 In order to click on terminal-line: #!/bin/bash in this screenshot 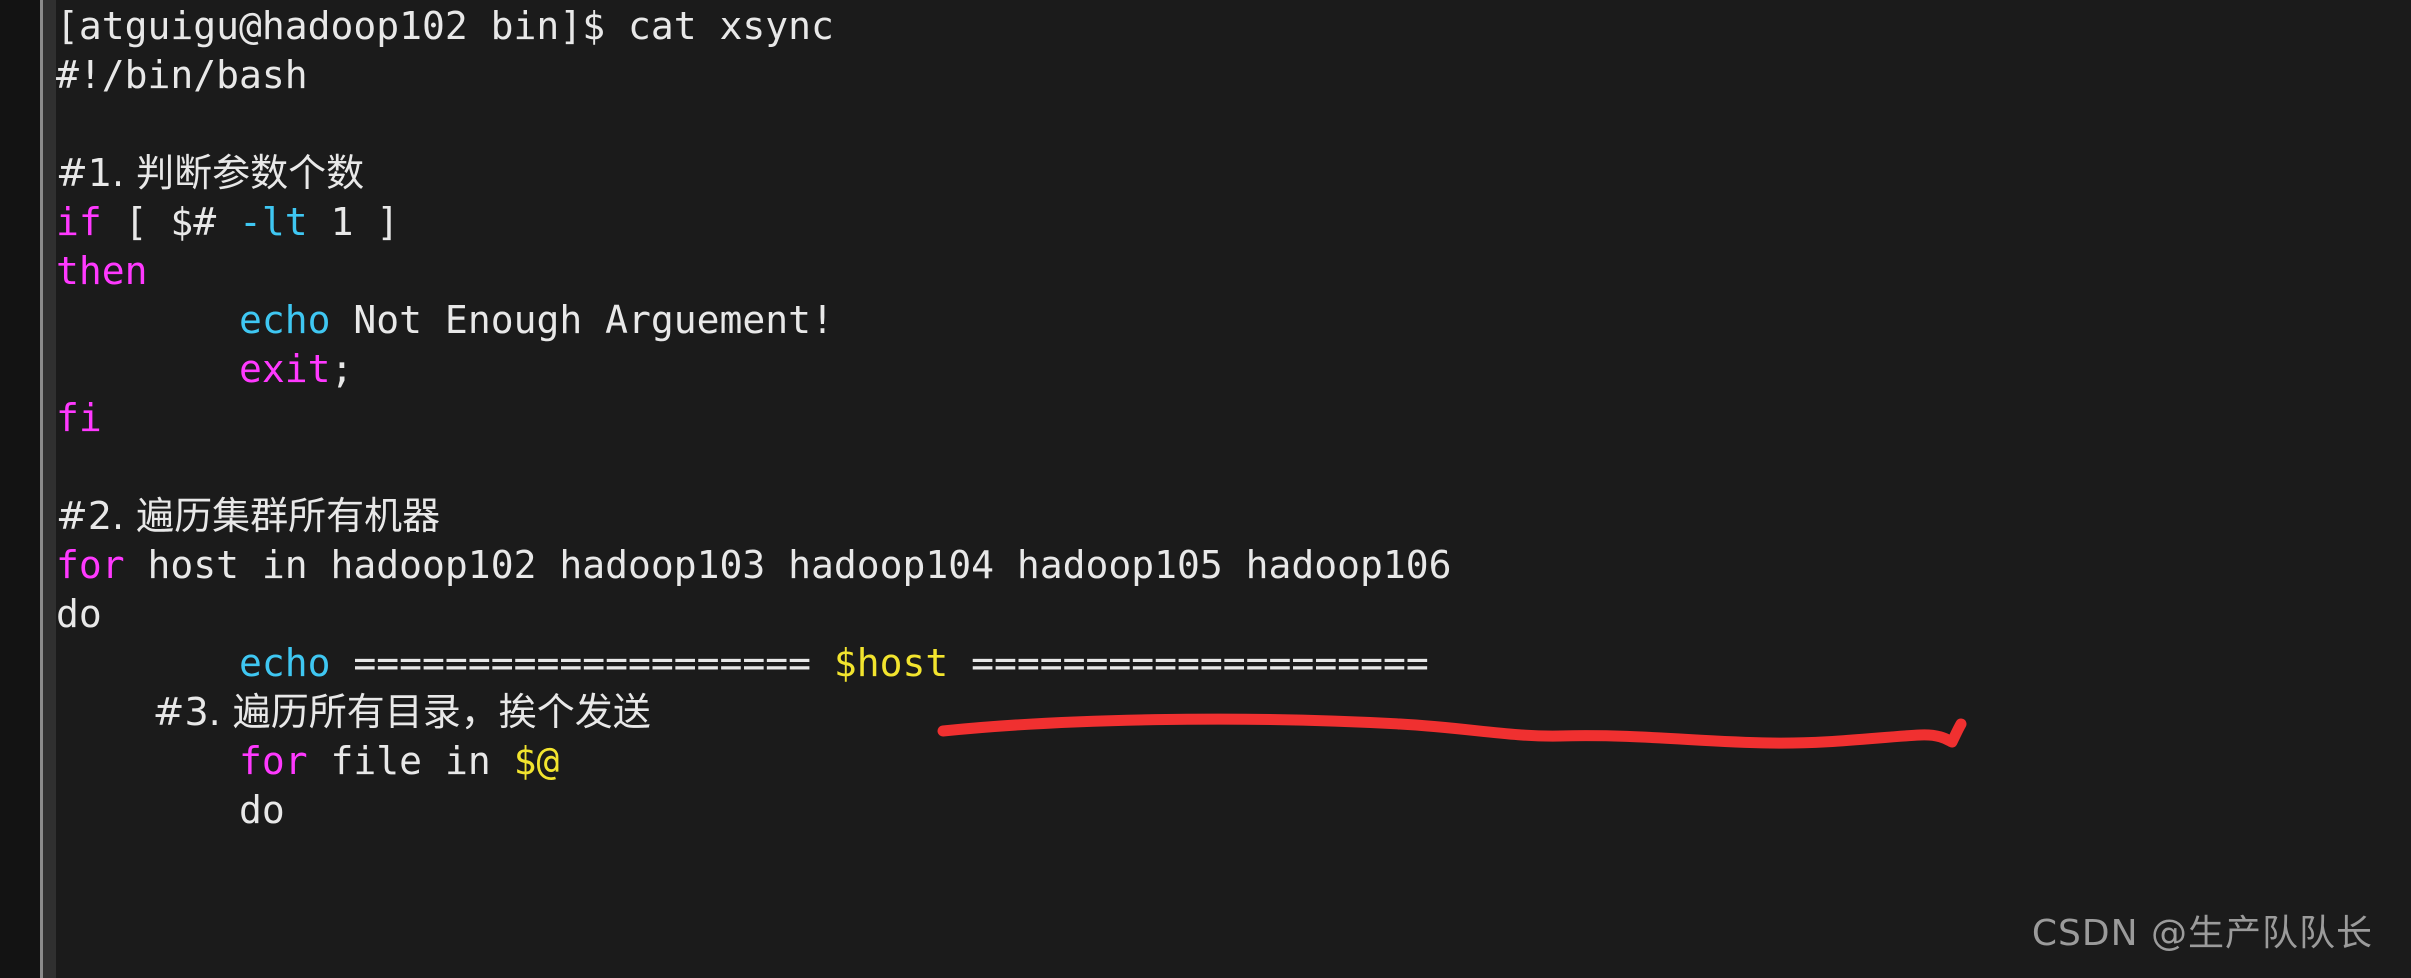, I will do `click(1233, 75)`.